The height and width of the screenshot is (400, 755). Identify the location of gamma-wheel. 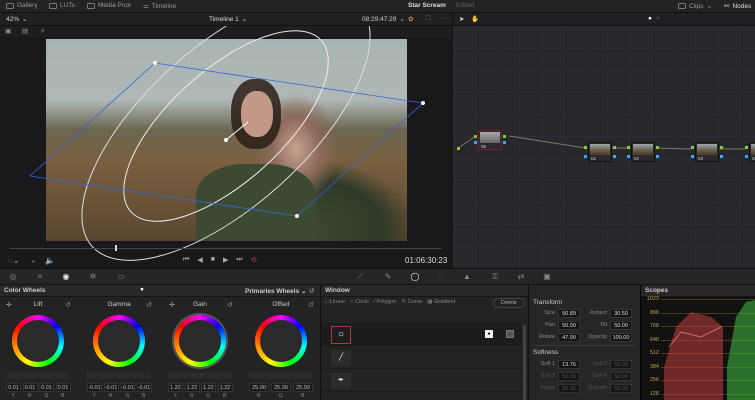
(119, 341).